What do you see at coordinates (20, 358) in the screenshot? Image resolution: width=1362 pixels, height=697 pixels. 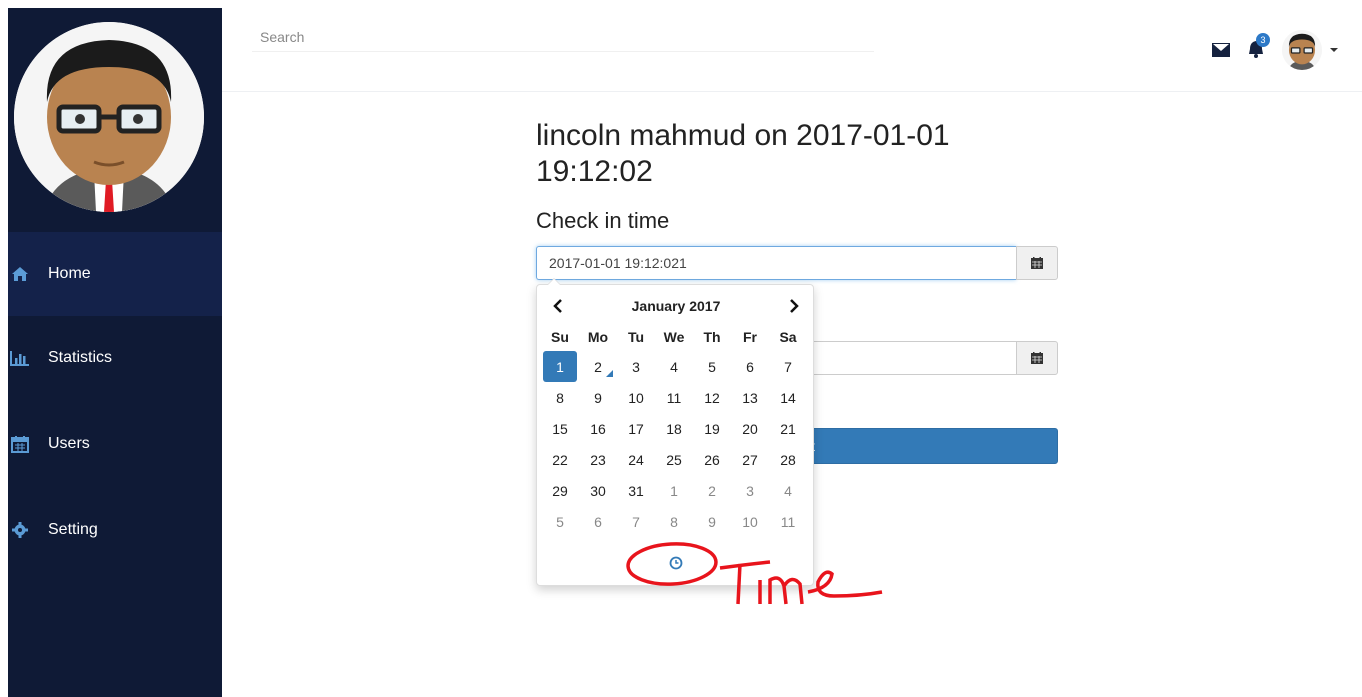 I see `bar-chart-icon` at bounding box center [20, 358].